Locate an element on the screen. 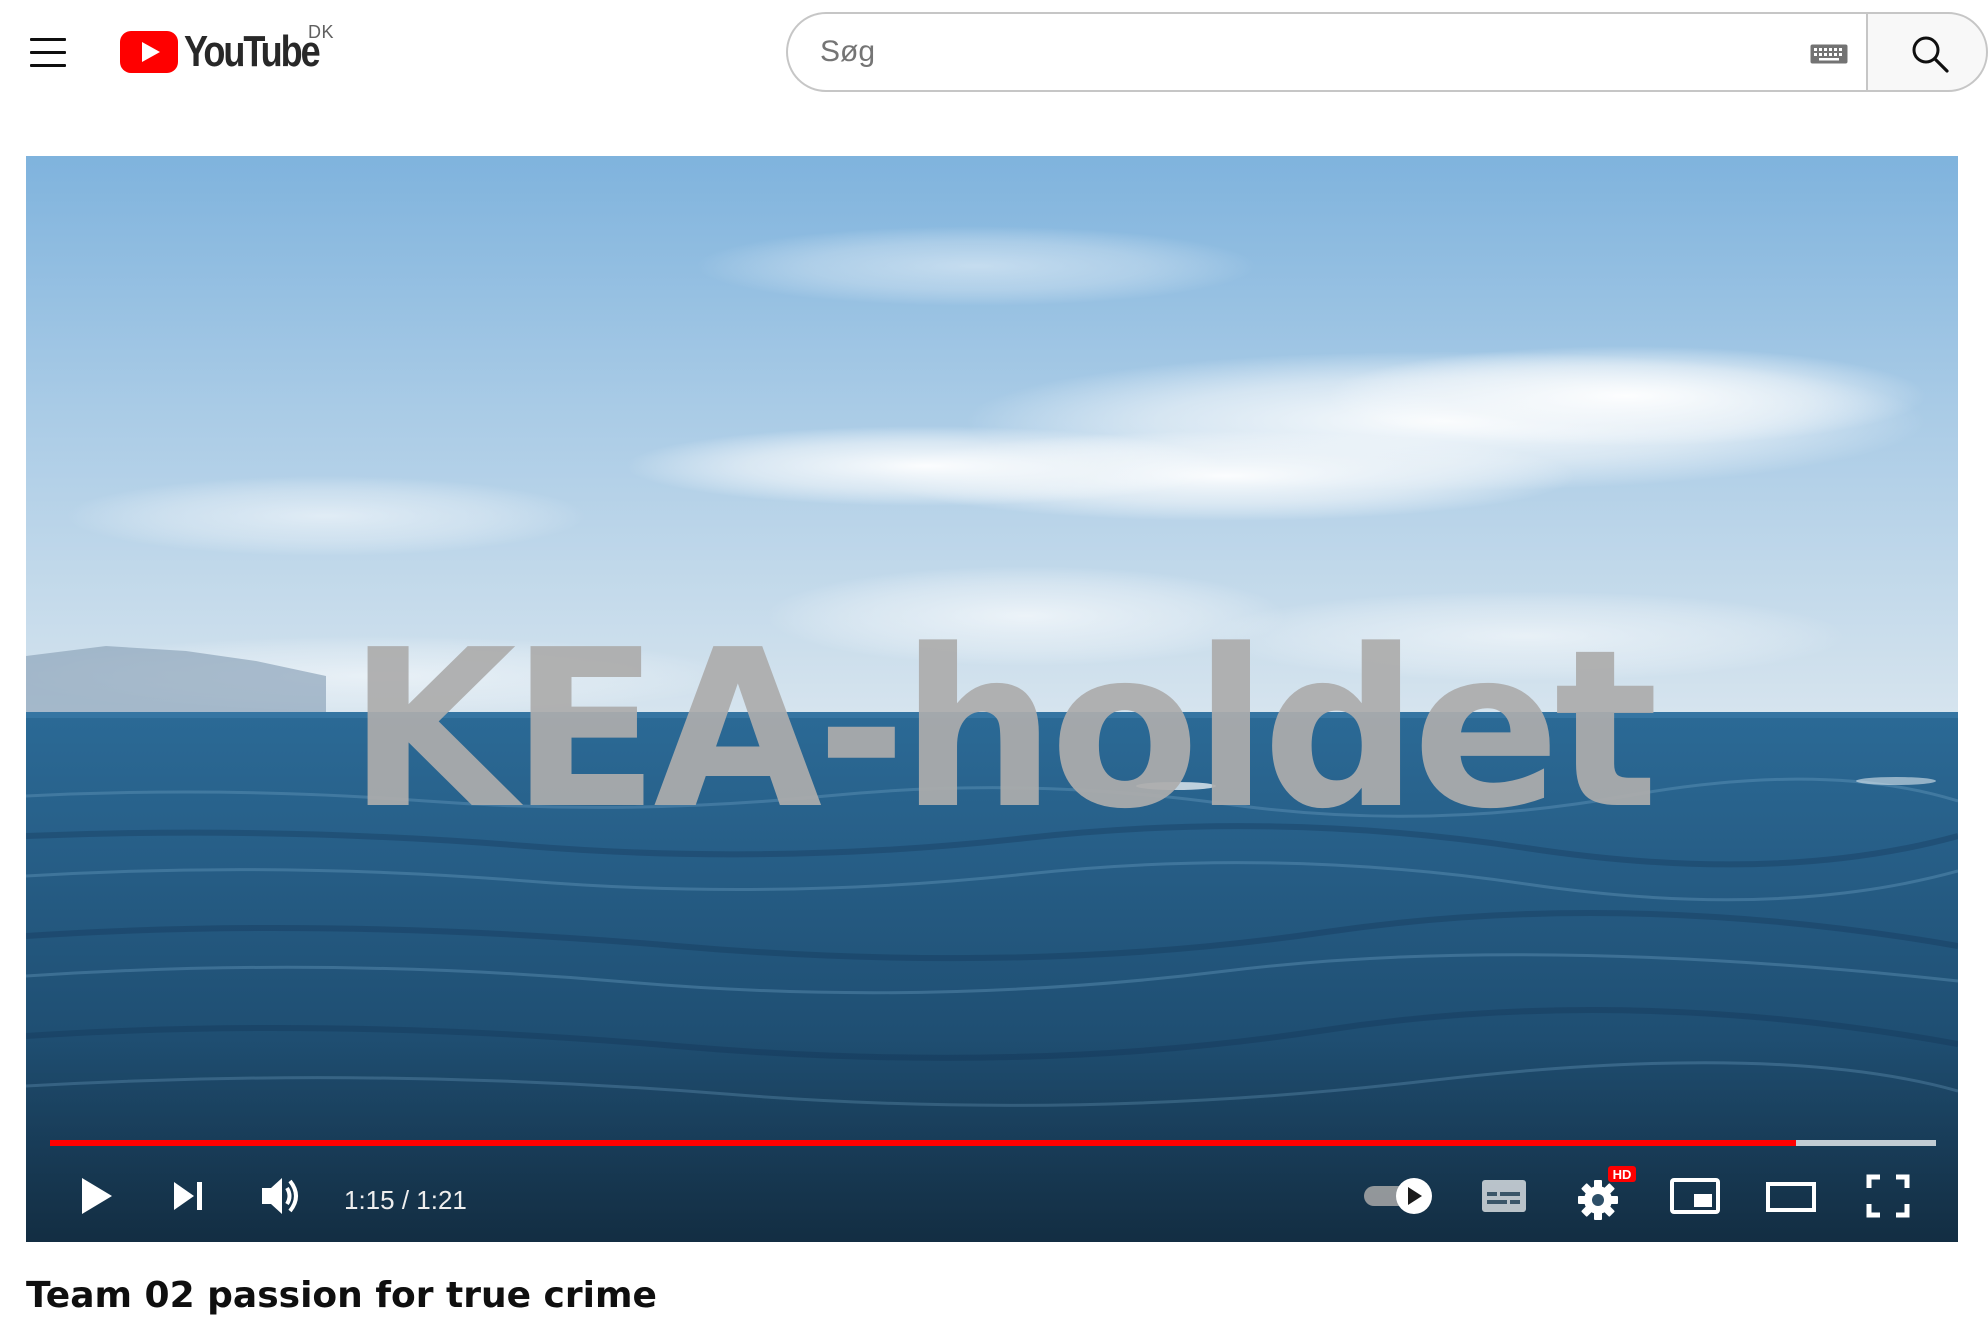 This screenshot has width=1988, height=1330. volume-icon is located at coordinates (280, 1196).